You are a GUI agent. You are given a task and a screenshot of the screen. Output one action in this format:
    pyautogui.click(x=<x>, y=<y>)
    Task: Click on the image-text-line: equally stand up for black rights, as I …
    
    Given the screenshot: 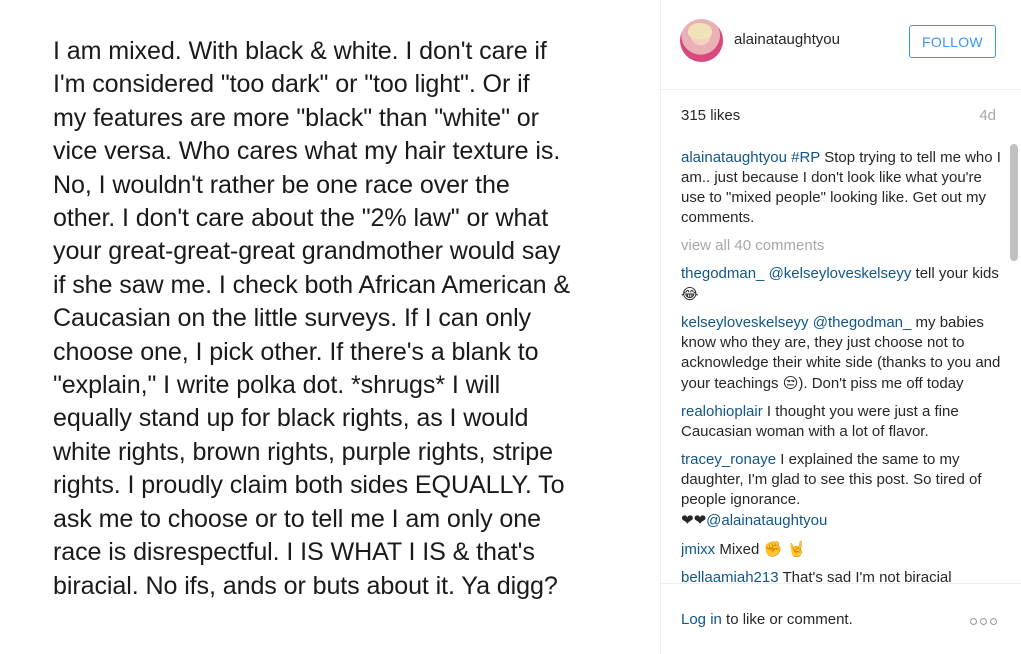 What is the action you would take?
    pyautogui.click(x=291, y=418)
    